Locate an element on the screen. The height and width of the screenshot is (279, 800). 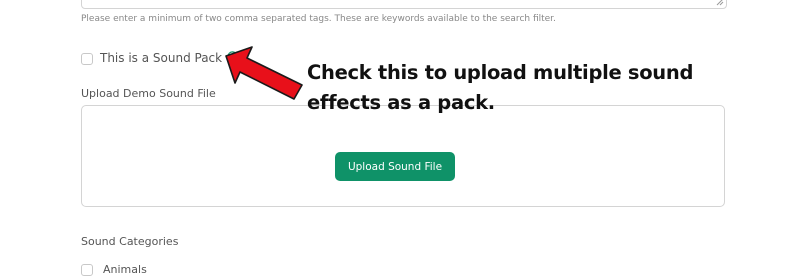
upload-demo-label: Upload Demo Sound File is located at coordinates (148, 93).